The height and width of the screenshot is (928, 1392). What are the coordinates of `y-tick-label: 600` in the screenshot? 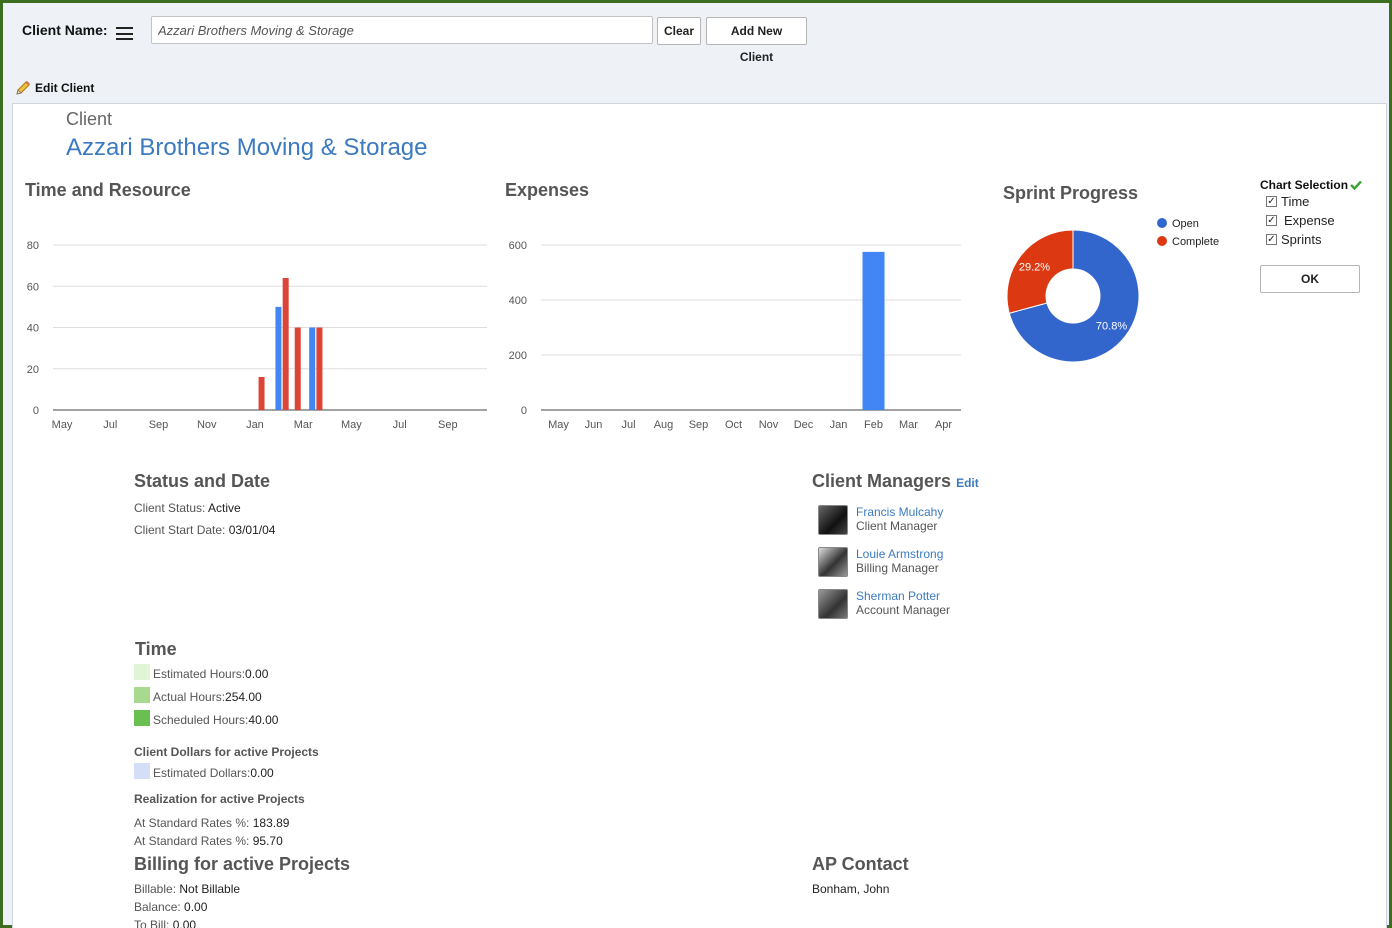 It's located at (518, 246).